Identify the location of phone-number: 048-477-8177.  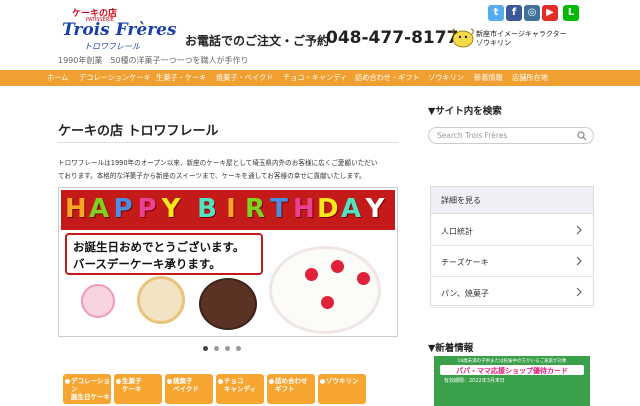
(392, 38).